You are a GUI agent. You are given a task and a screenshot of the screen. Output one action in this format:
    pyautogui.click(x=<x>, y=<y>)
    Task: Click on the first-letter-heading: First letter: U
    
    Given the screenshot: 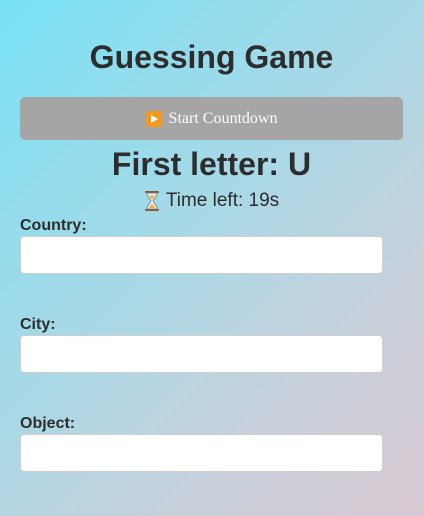 What is the action you would take?
    pyautogui.click(x=211, y=164)
    